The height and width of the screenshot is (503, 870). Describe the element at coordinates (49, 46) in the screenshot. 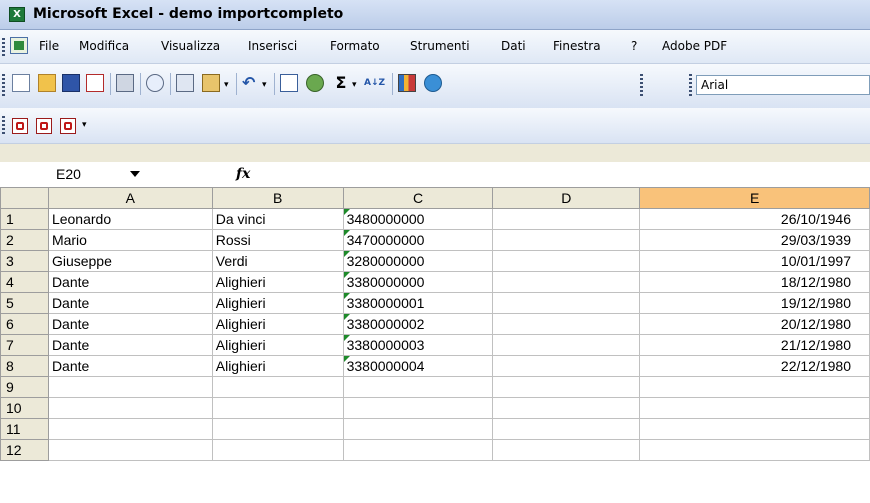

I see `menu-file: File` at that location.